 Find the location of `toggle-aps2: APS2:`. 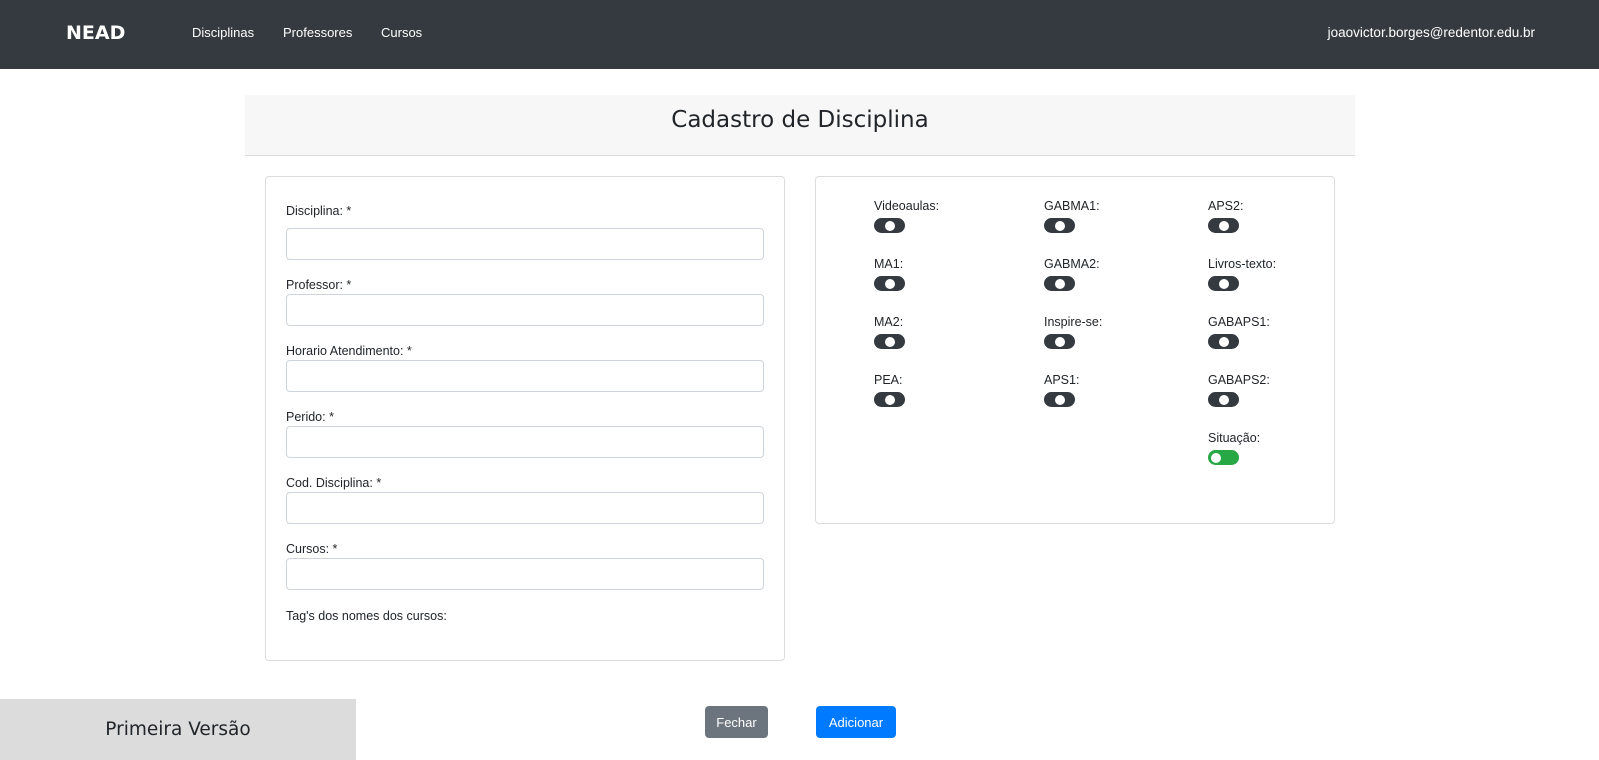

toggle-aps2: APS2: is located at coordinates (1225, 216).